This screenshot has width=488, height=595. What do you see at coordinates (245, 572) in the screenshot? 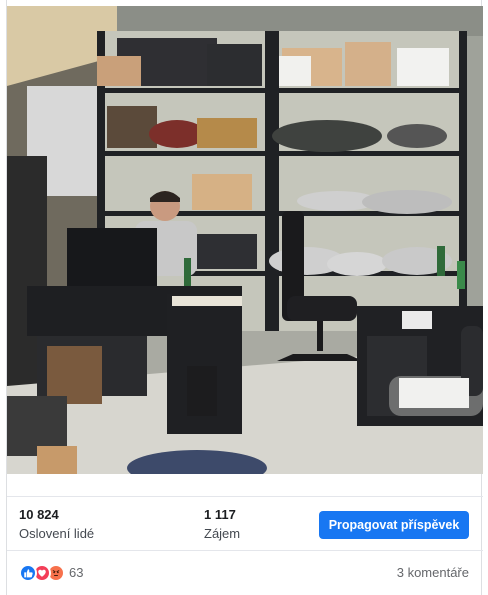
I see `post-footer: 63 3 komentáře` at bounding box center [245, 572].